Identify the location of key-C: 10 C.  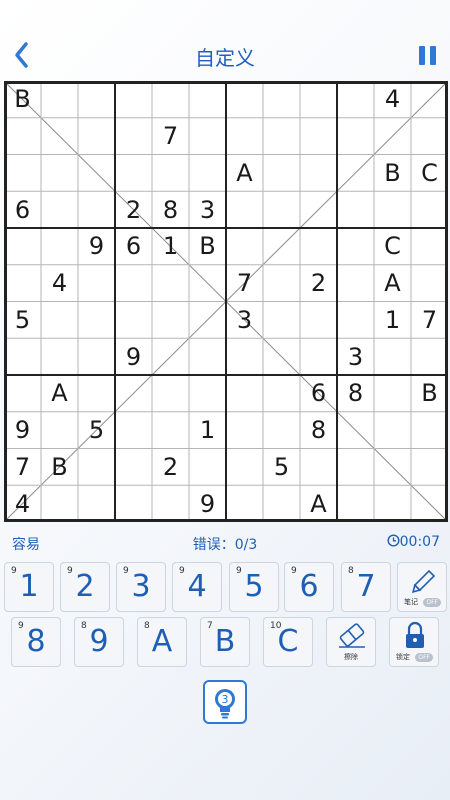
(288, 642).